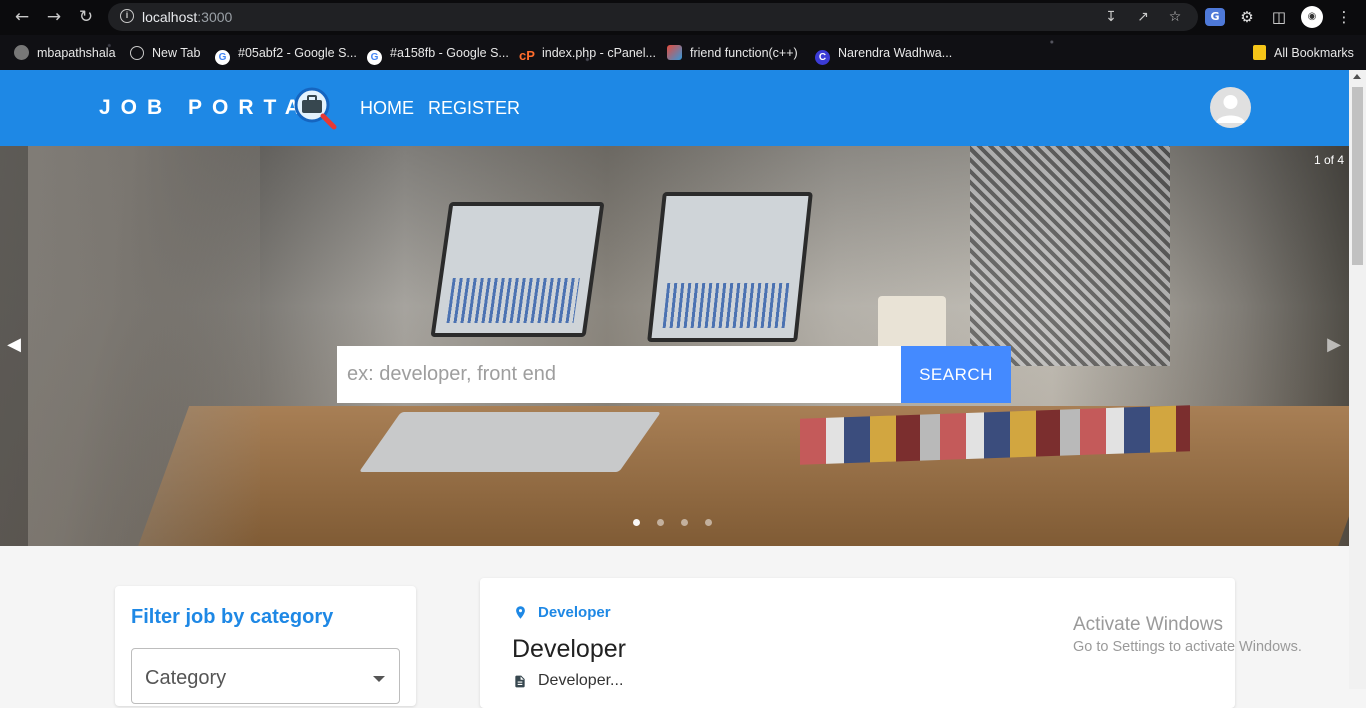  What do you see at coordinates (315, 108) in the screenshot?
I see `briefcase-search-logo-icon` at bounding box center [315, 108].